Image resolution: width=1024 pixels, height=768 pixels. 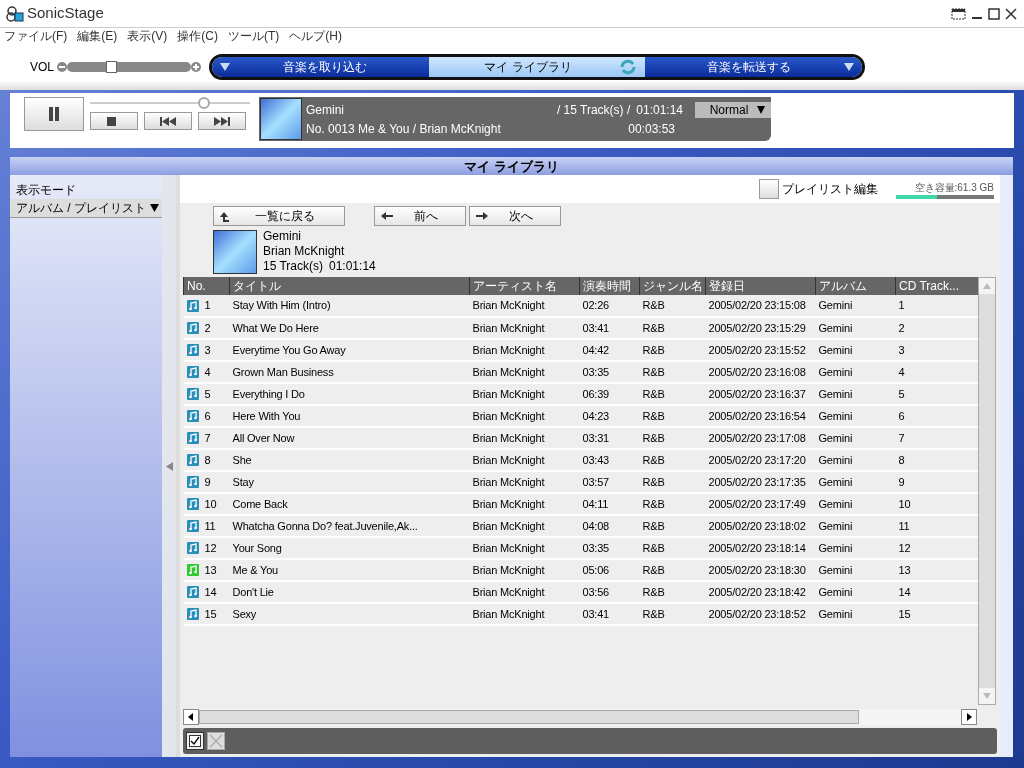 I want to click on stop-button, so click(x=114, y=121).